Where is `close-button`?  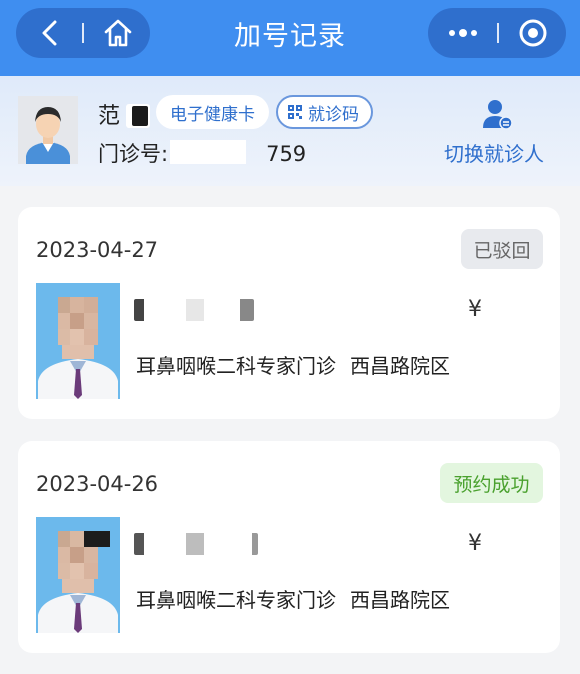 close-button is located at coordinates (533, 33).